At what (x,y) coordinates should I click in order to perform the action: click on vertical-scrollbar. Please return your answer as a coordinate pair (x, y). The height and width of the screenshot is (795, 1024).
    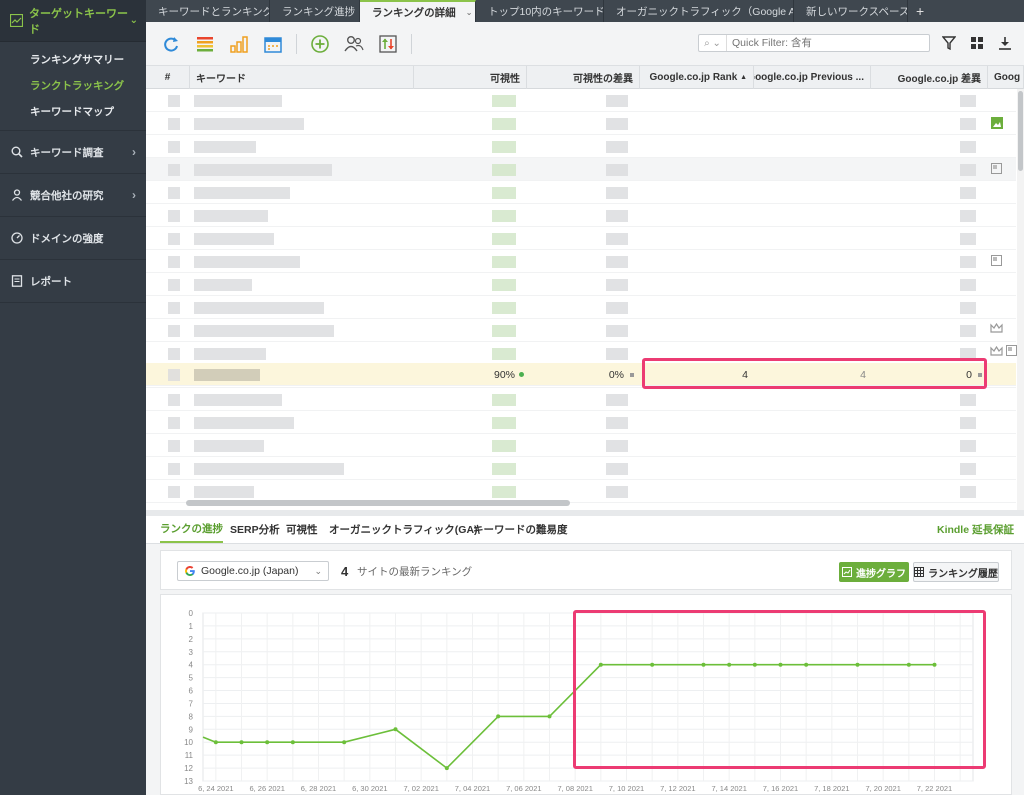
    Looking at the image, I should click on (1020, 299).